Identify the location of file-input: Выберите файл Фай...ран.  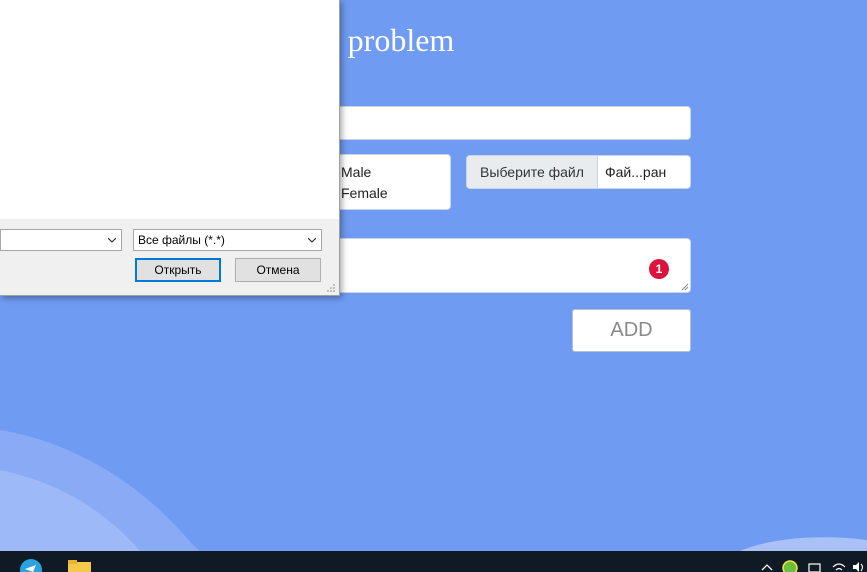
(578, 172).